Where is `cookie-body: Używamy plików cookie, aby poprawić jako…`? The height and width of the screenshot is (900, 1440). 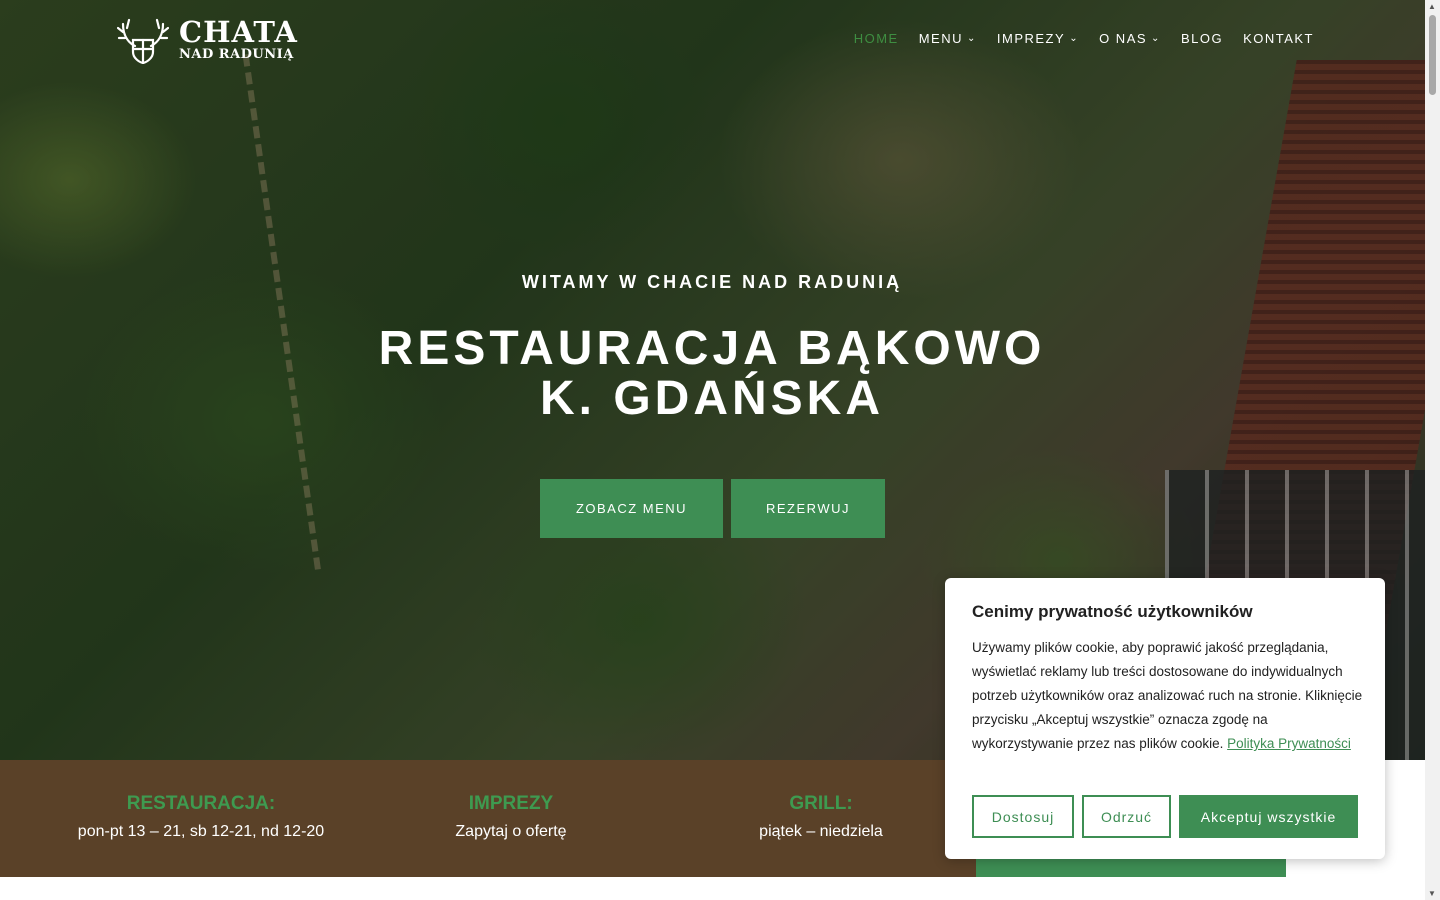
cookie-body: Używamy plików cookie, aby poprawić jako… is located at coordinates (1169, 696).